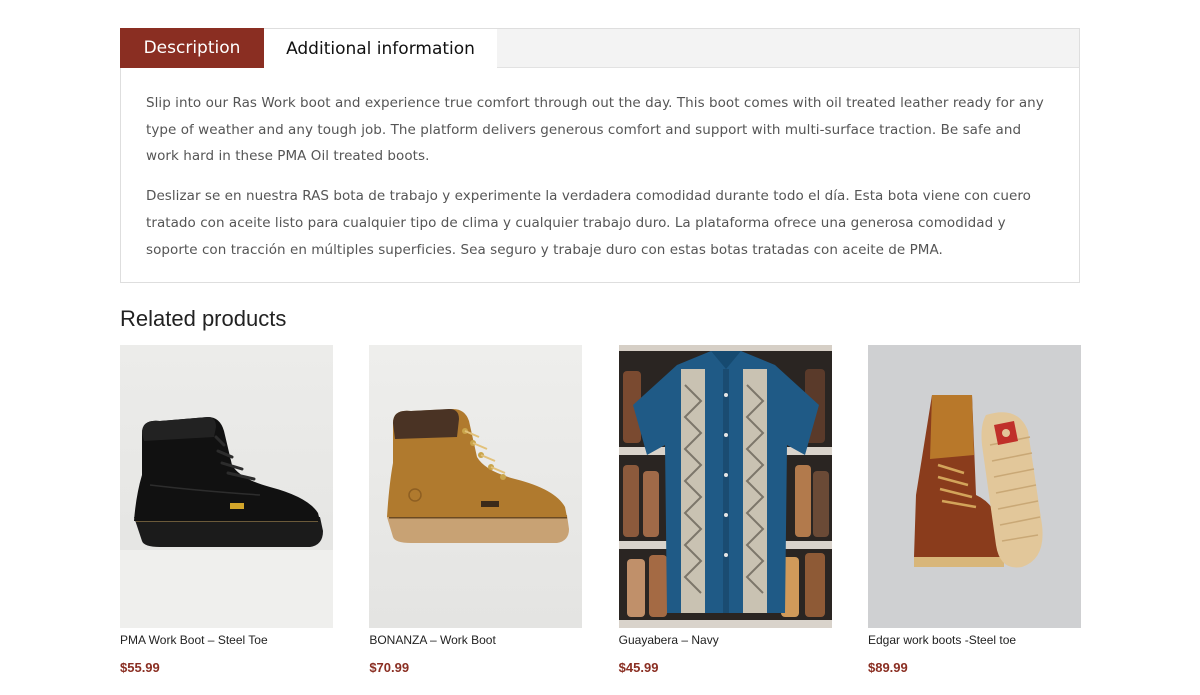 The height and width of the screenshot is (695, 1200). What do you see at coordinates (389, 667) in the screenshot?
I see `product-price: $70.99` at bounding box center [389, 667].